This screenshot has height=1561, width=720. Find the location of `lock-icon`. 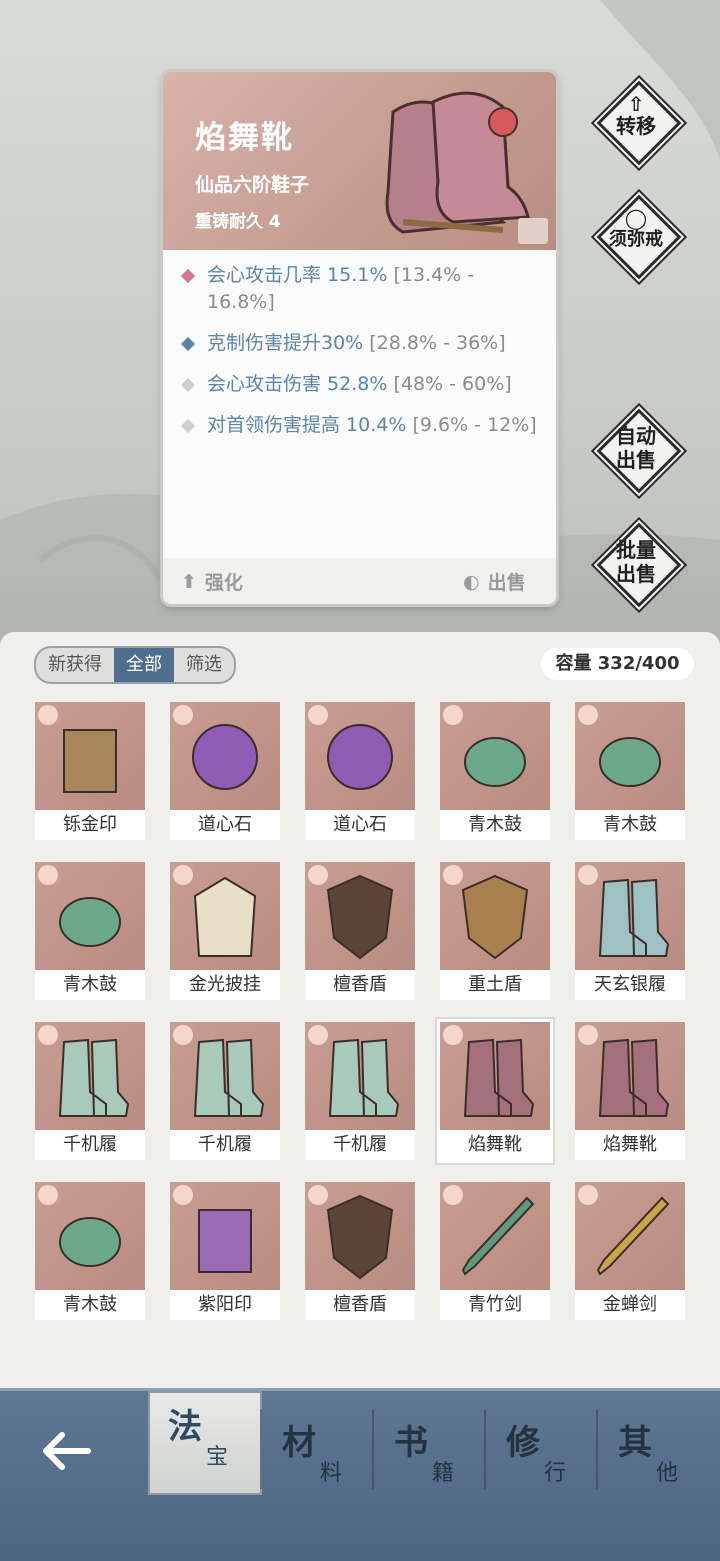

lock-icon is located at coordinates (533, 231).